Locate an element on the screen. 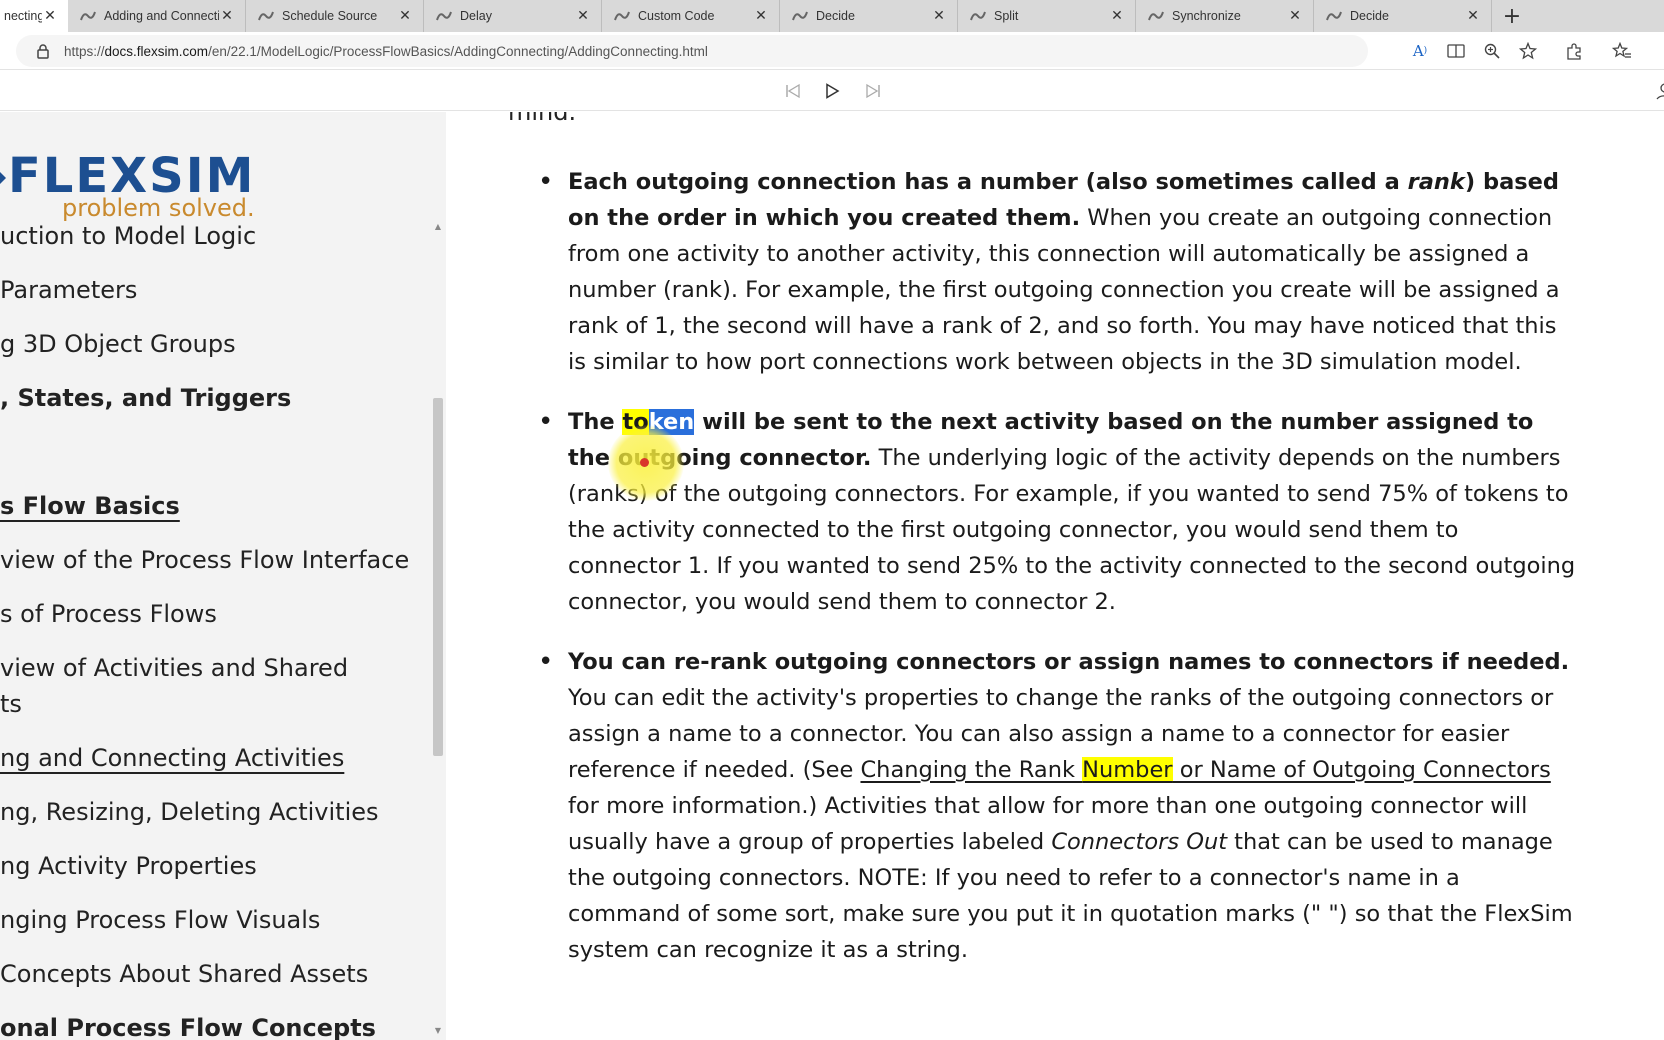 The image size is (1664, 1040). toolbar-icons is located at coordinates (1598, 51).